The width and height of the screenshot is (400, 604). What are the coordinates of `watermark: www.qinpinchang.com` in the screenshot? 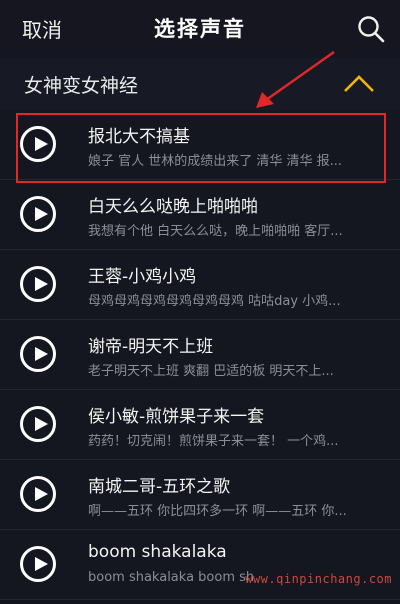 It's located at (318, 579).